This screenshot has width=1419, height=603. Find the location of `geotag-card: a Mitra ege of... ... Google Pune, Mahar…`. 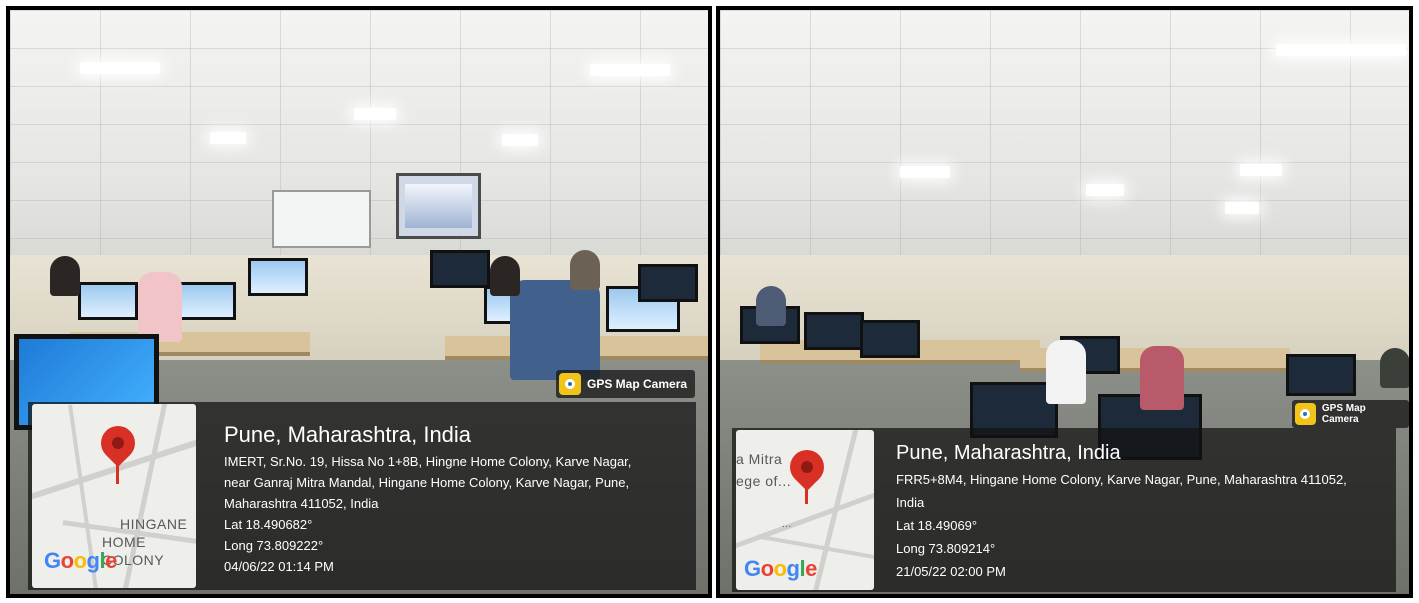

geotag-card: a Mitra ege of... ... Google Pune, Mahar… is located at coordinates (1064, 510).